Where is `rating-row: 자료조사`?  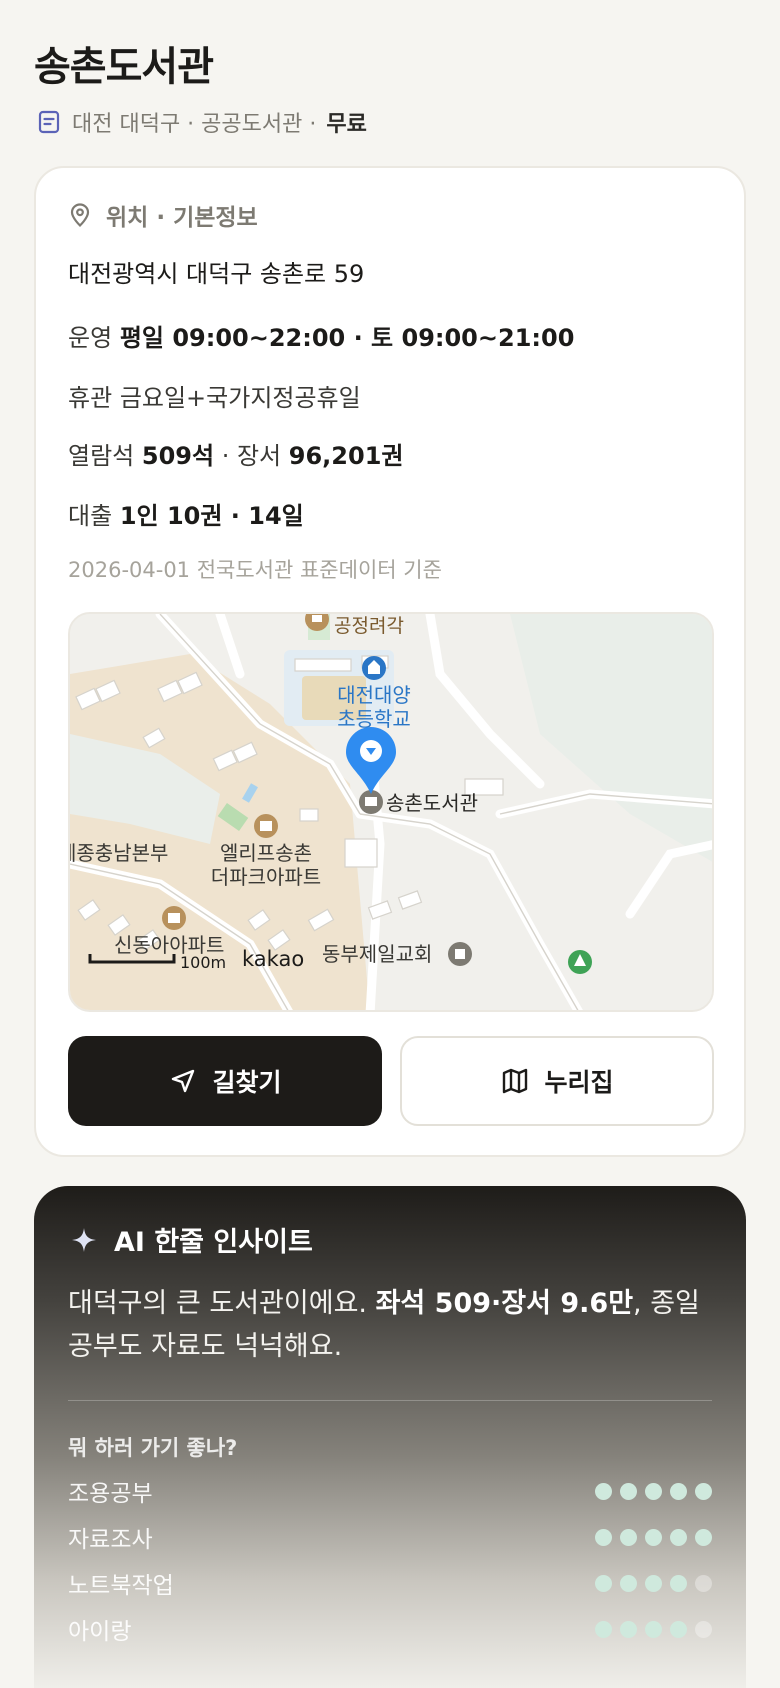
rating-row: 자료조사 is located at coordinates (390, 1537).